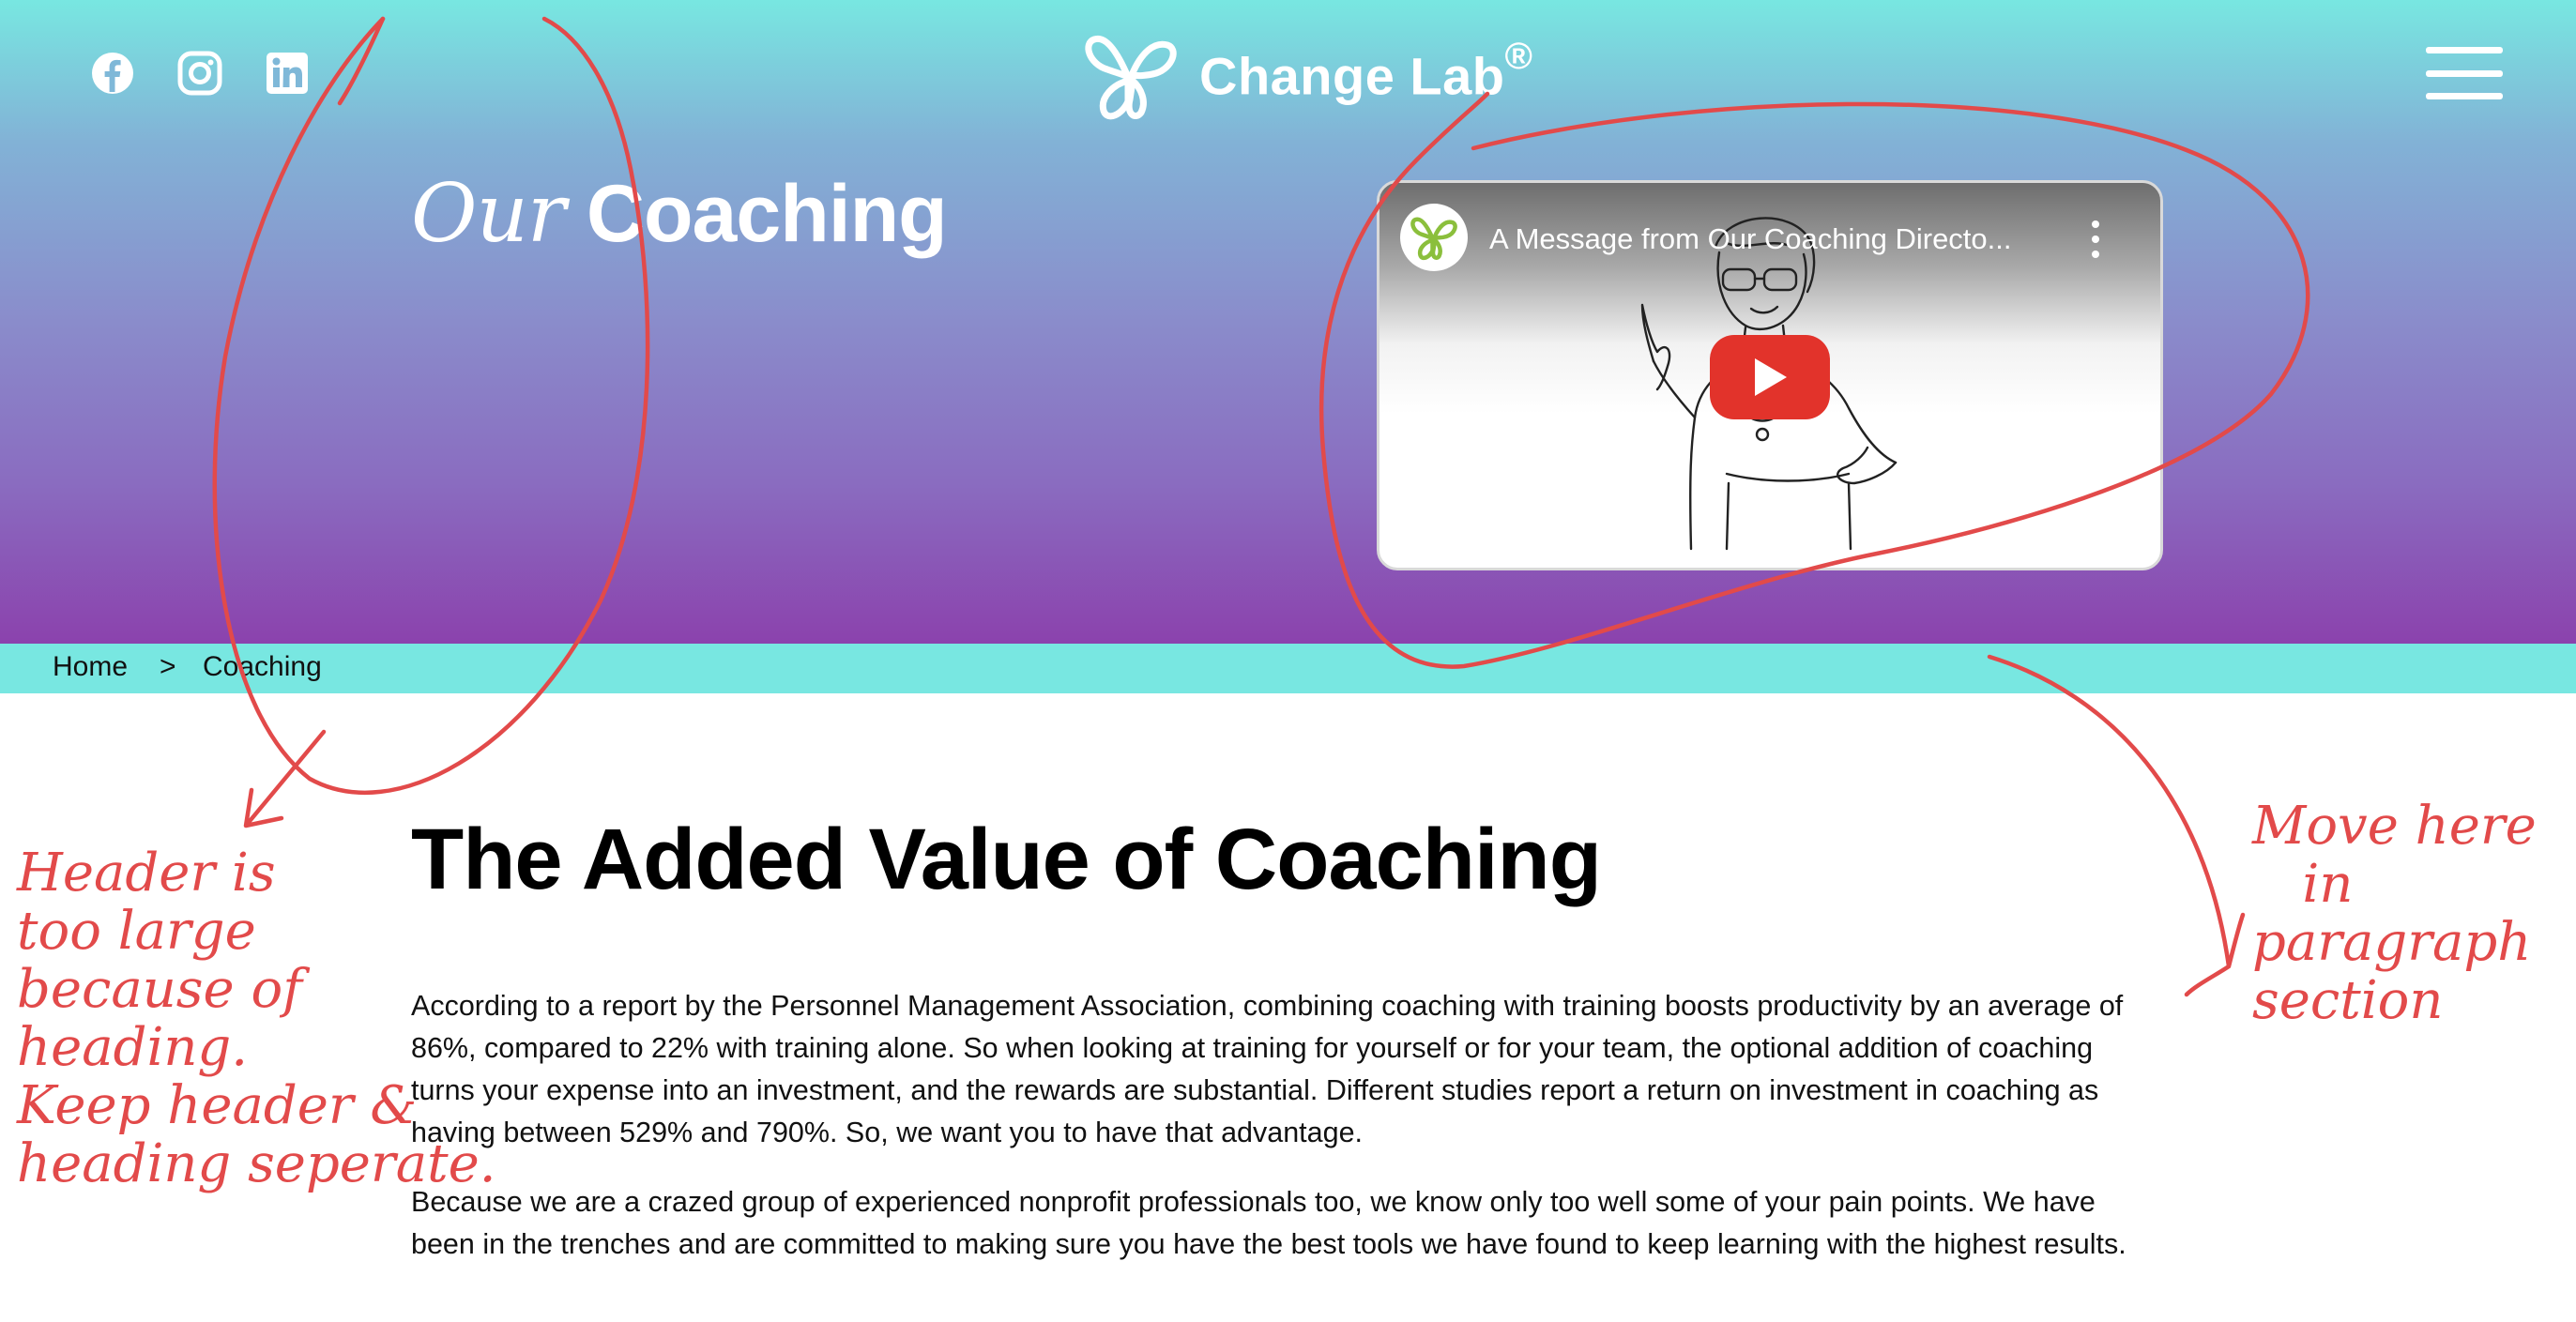 The width and height of the screenshot is (2576, 1322). Describe the element at coordinates (262, 666) in the screenshot. I see `breadcrumb-current: Coaching` at that location.